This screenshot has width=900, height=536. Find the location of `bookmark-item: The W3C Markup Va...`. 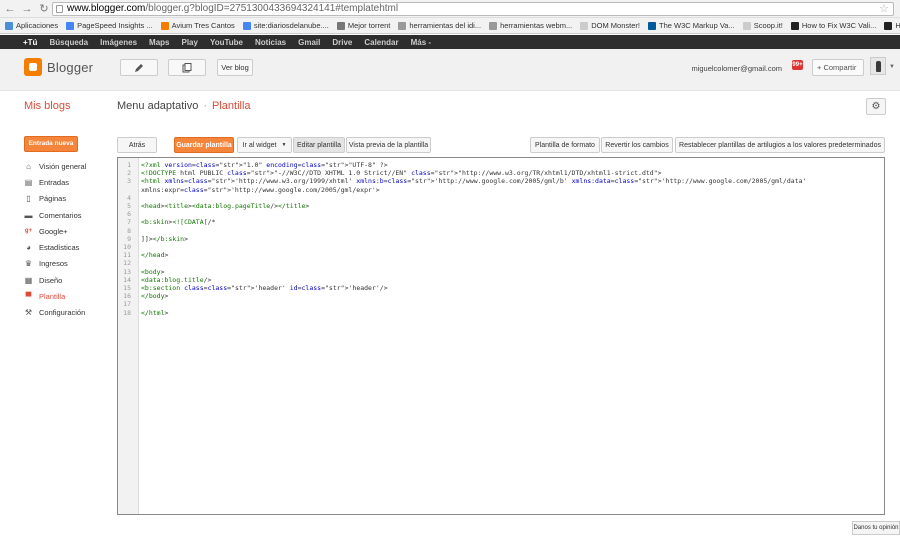

bookmark-item: The W3C Markup Va... is located at coordinates (691, 25).